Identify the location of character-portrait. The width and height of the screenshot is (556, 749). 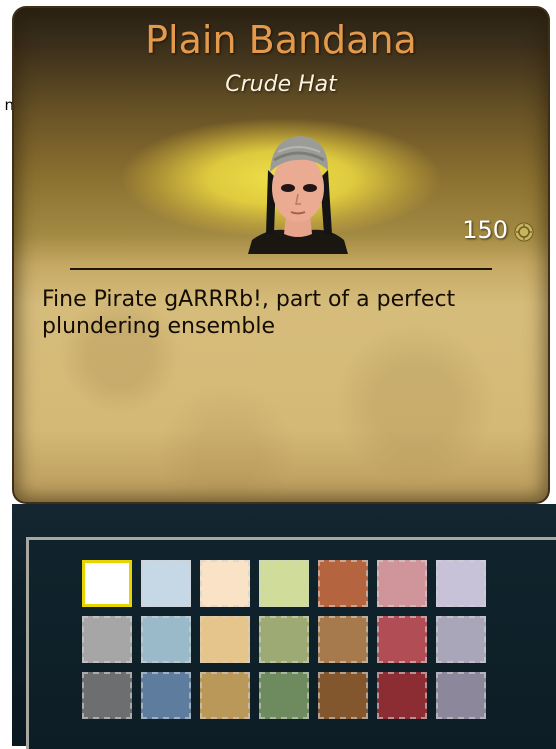
(298, 195).